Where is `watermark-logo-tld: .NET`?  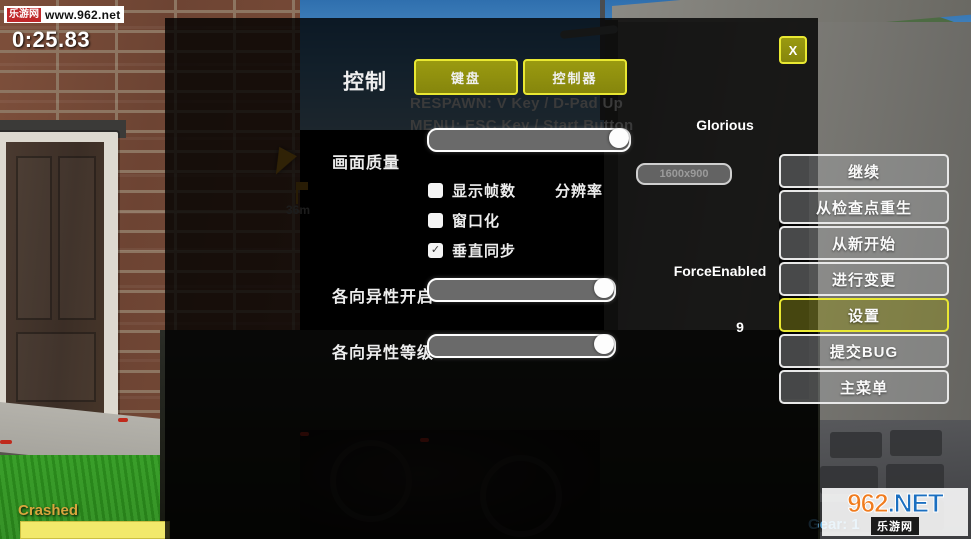
watermark-logo-tld: .NET is located at coordinates (915, 502).